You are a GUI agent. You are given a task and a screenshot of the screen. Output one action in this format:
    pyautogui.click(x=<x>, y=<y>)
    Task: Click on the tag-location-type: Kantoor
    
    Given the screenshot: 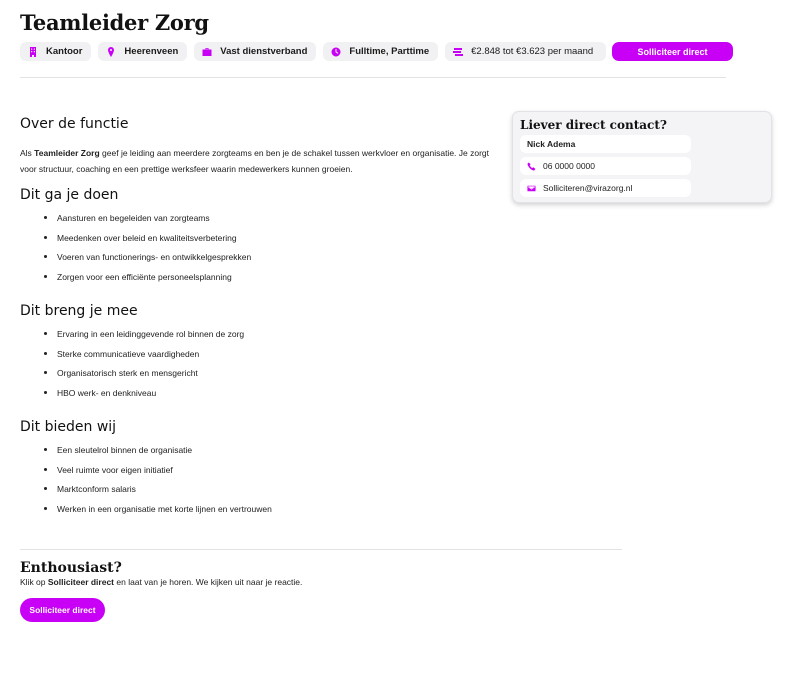 What is the action you would take?
    pyautogui.click(x=56, y=51)
    